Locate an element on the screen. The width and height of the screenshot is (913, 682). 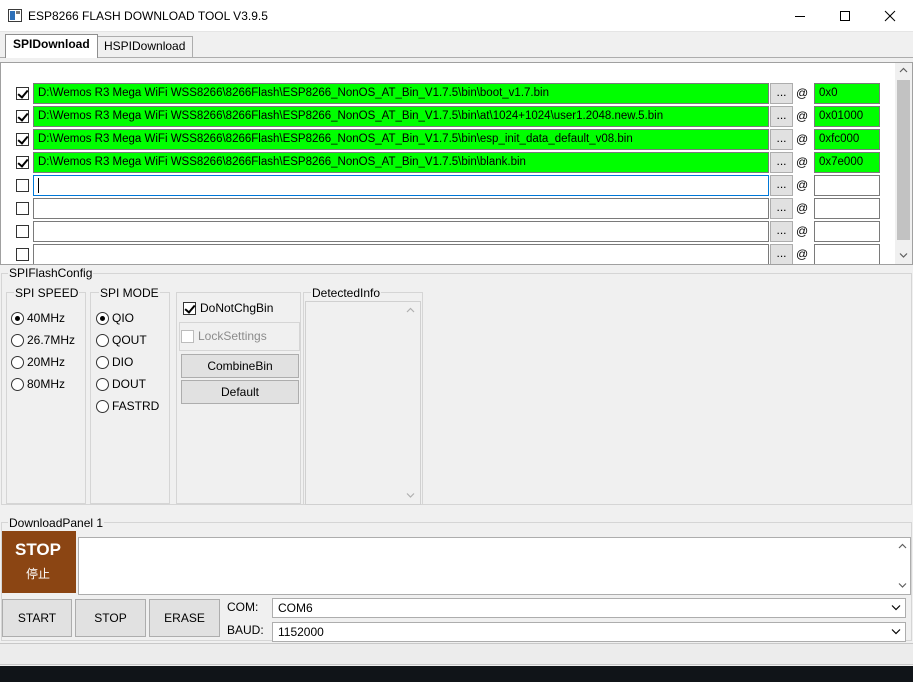
mode-label: DIO is located at coordinates (123, 362).